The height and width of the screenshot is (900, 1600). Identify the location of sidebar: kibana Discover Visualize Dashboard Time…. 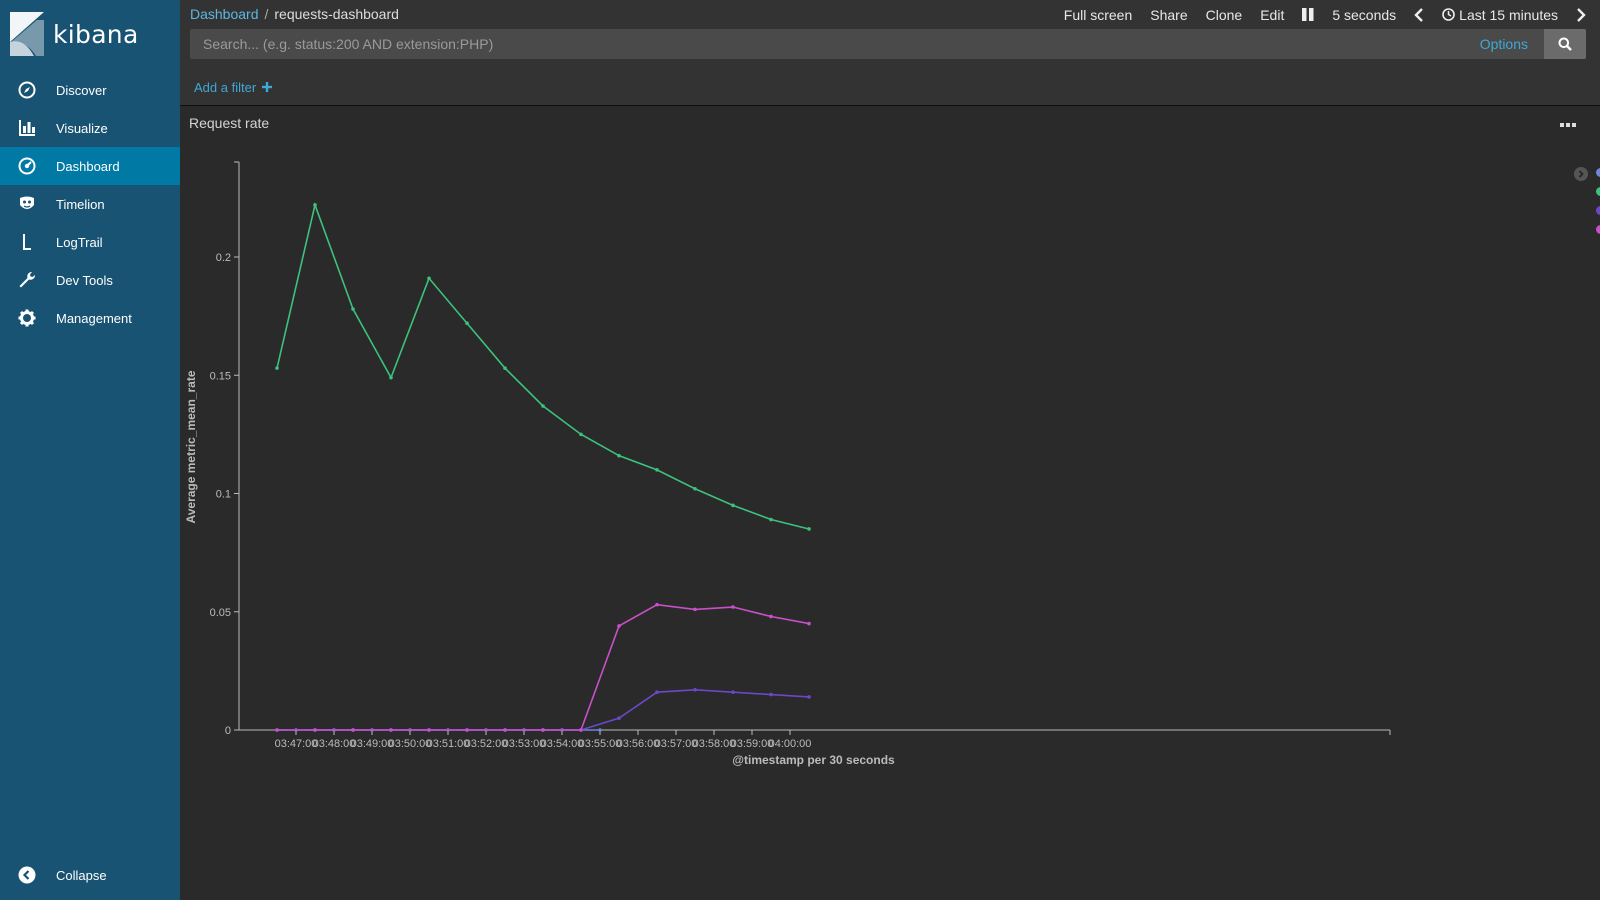
(90, 450).